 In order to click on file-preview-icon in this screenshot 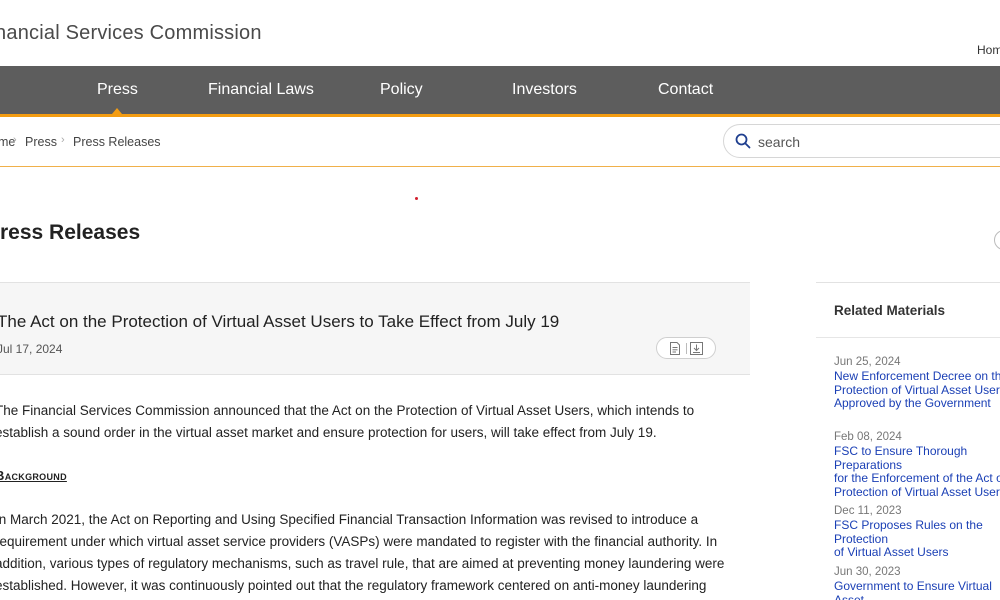, I will do `click(675, 348)`.